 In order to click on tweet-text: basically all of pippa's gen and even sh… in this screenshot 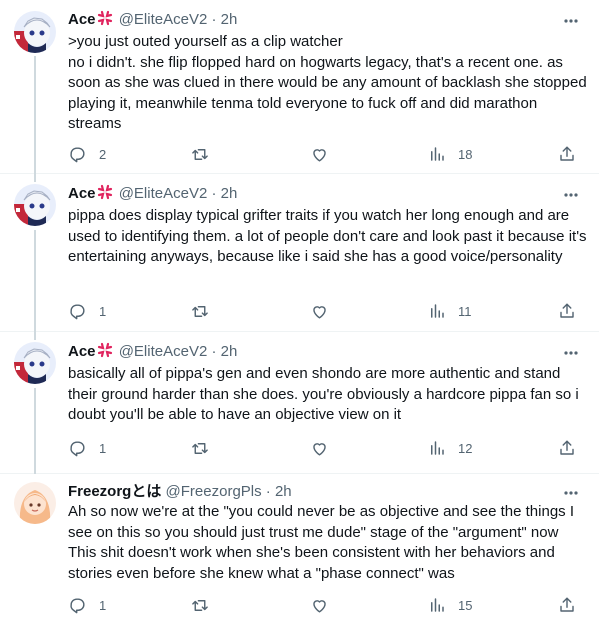, I will do `click(325, 394)`.